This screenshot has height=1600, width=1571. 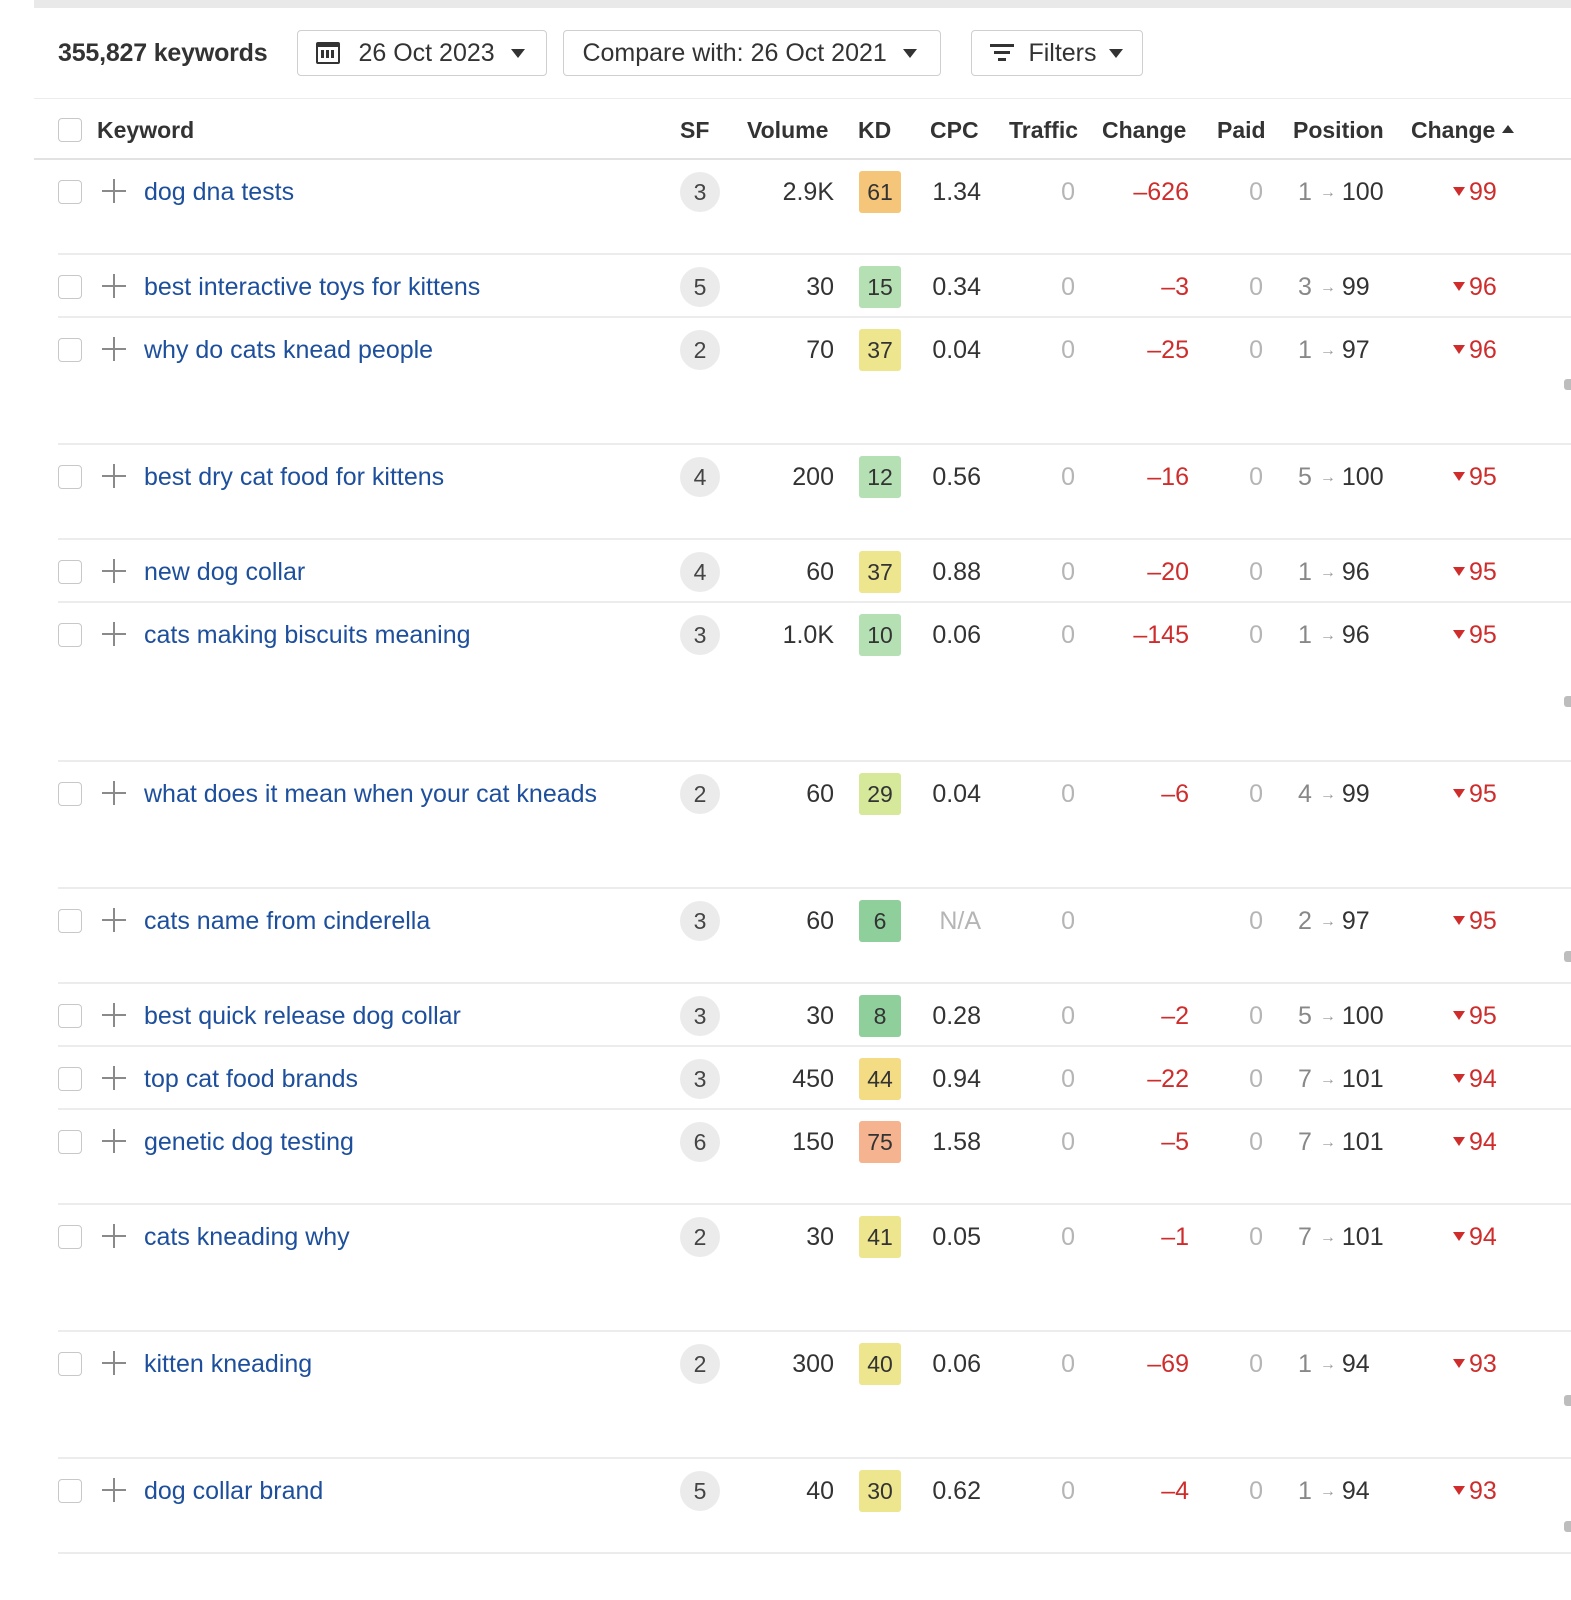 I want to click on keyword-link: genetic dog testing, so click(x=249, y=1142).